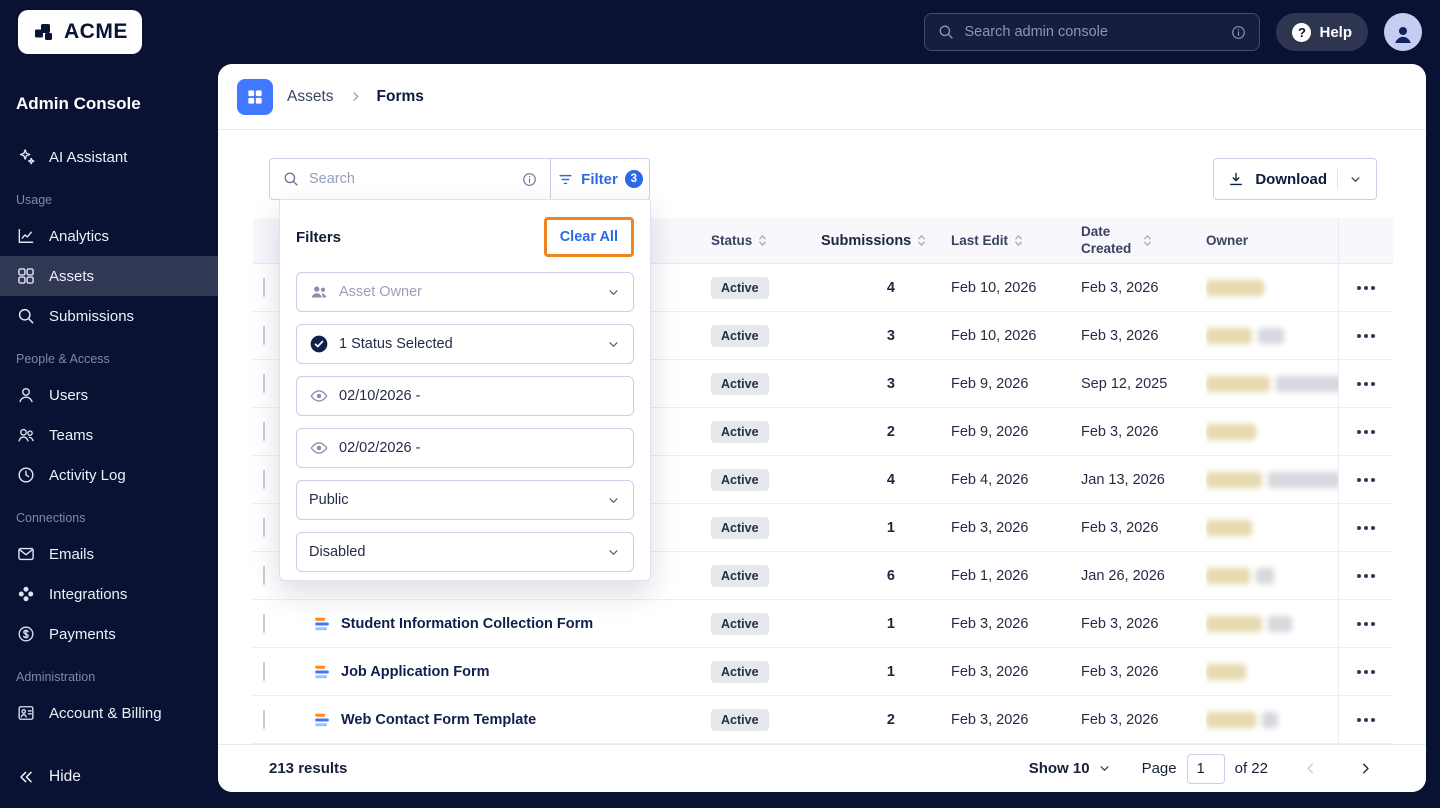  I want to click on page-total-label: of 22, so click(1251, 768).